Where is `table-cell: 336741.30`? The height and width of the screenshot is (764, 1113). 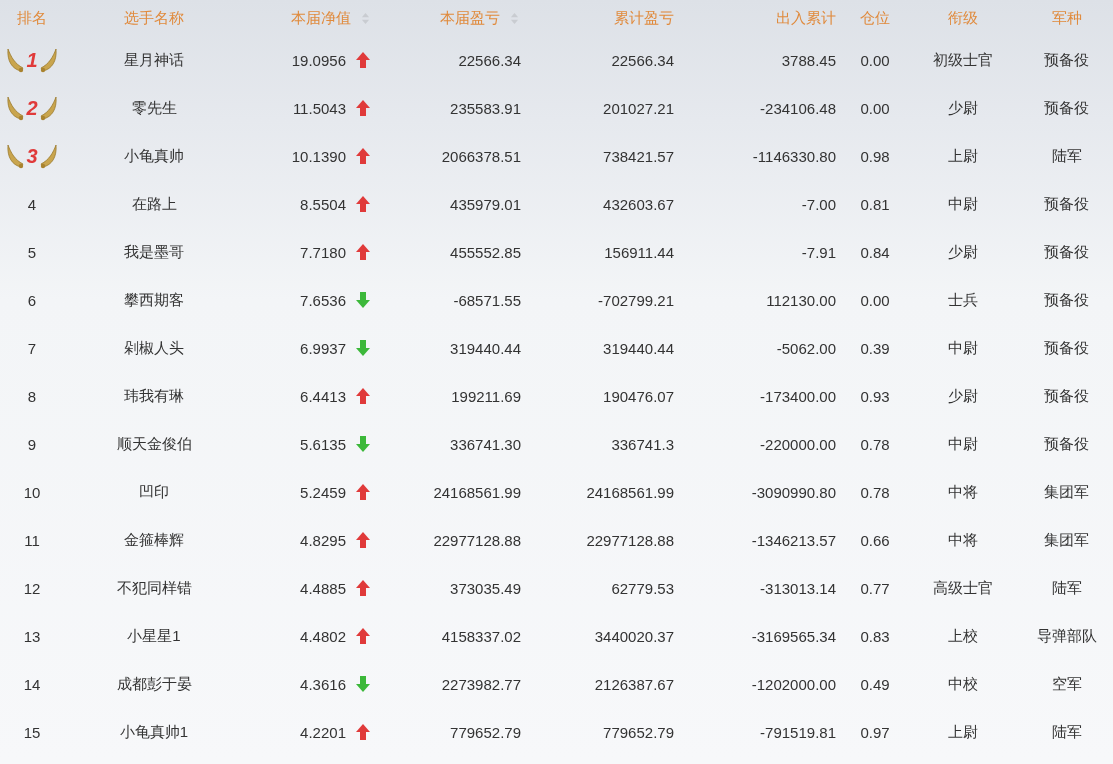 table-cell: 336741.30 is located at coordinates (485, 444).